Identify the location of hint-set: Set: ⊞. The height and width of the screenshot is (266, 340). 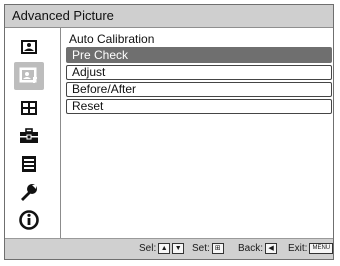
(208, 248).